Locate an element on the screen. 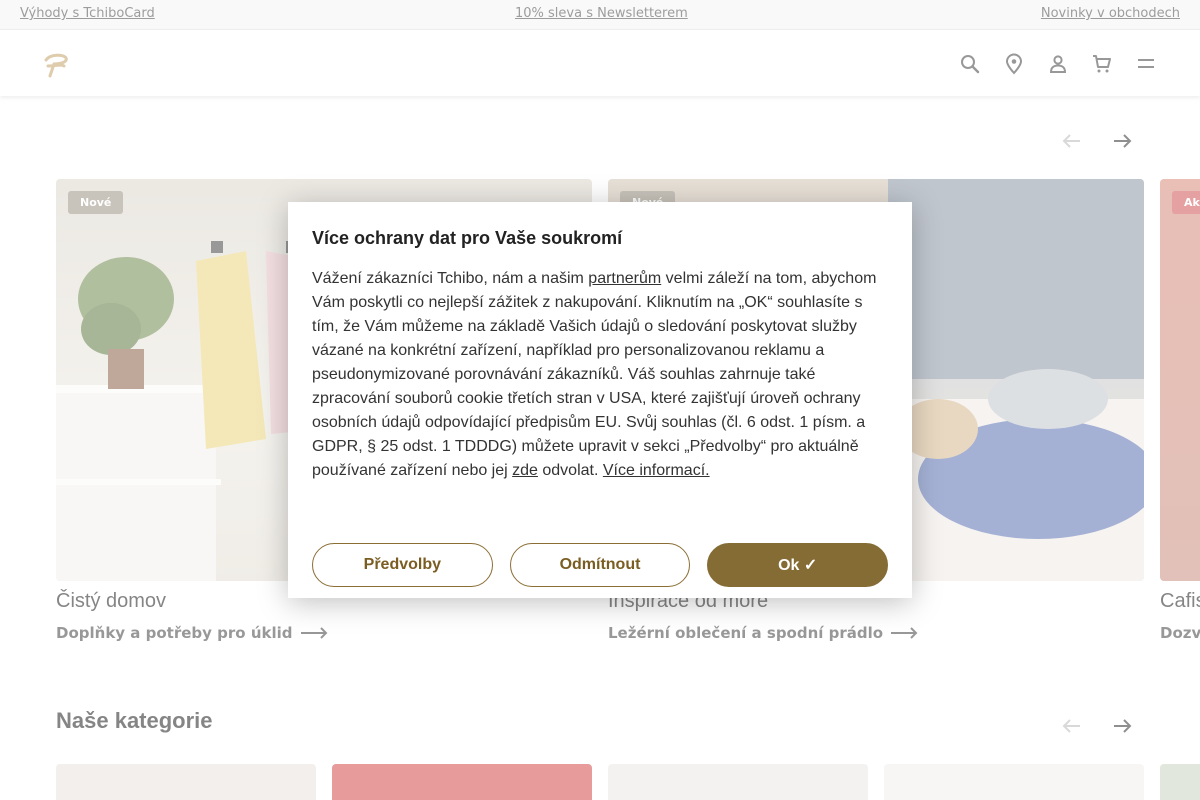 The height and width of the screenshot is (800, 1200). ok-button: Ok ✓ is located at coordinates (798, 565).